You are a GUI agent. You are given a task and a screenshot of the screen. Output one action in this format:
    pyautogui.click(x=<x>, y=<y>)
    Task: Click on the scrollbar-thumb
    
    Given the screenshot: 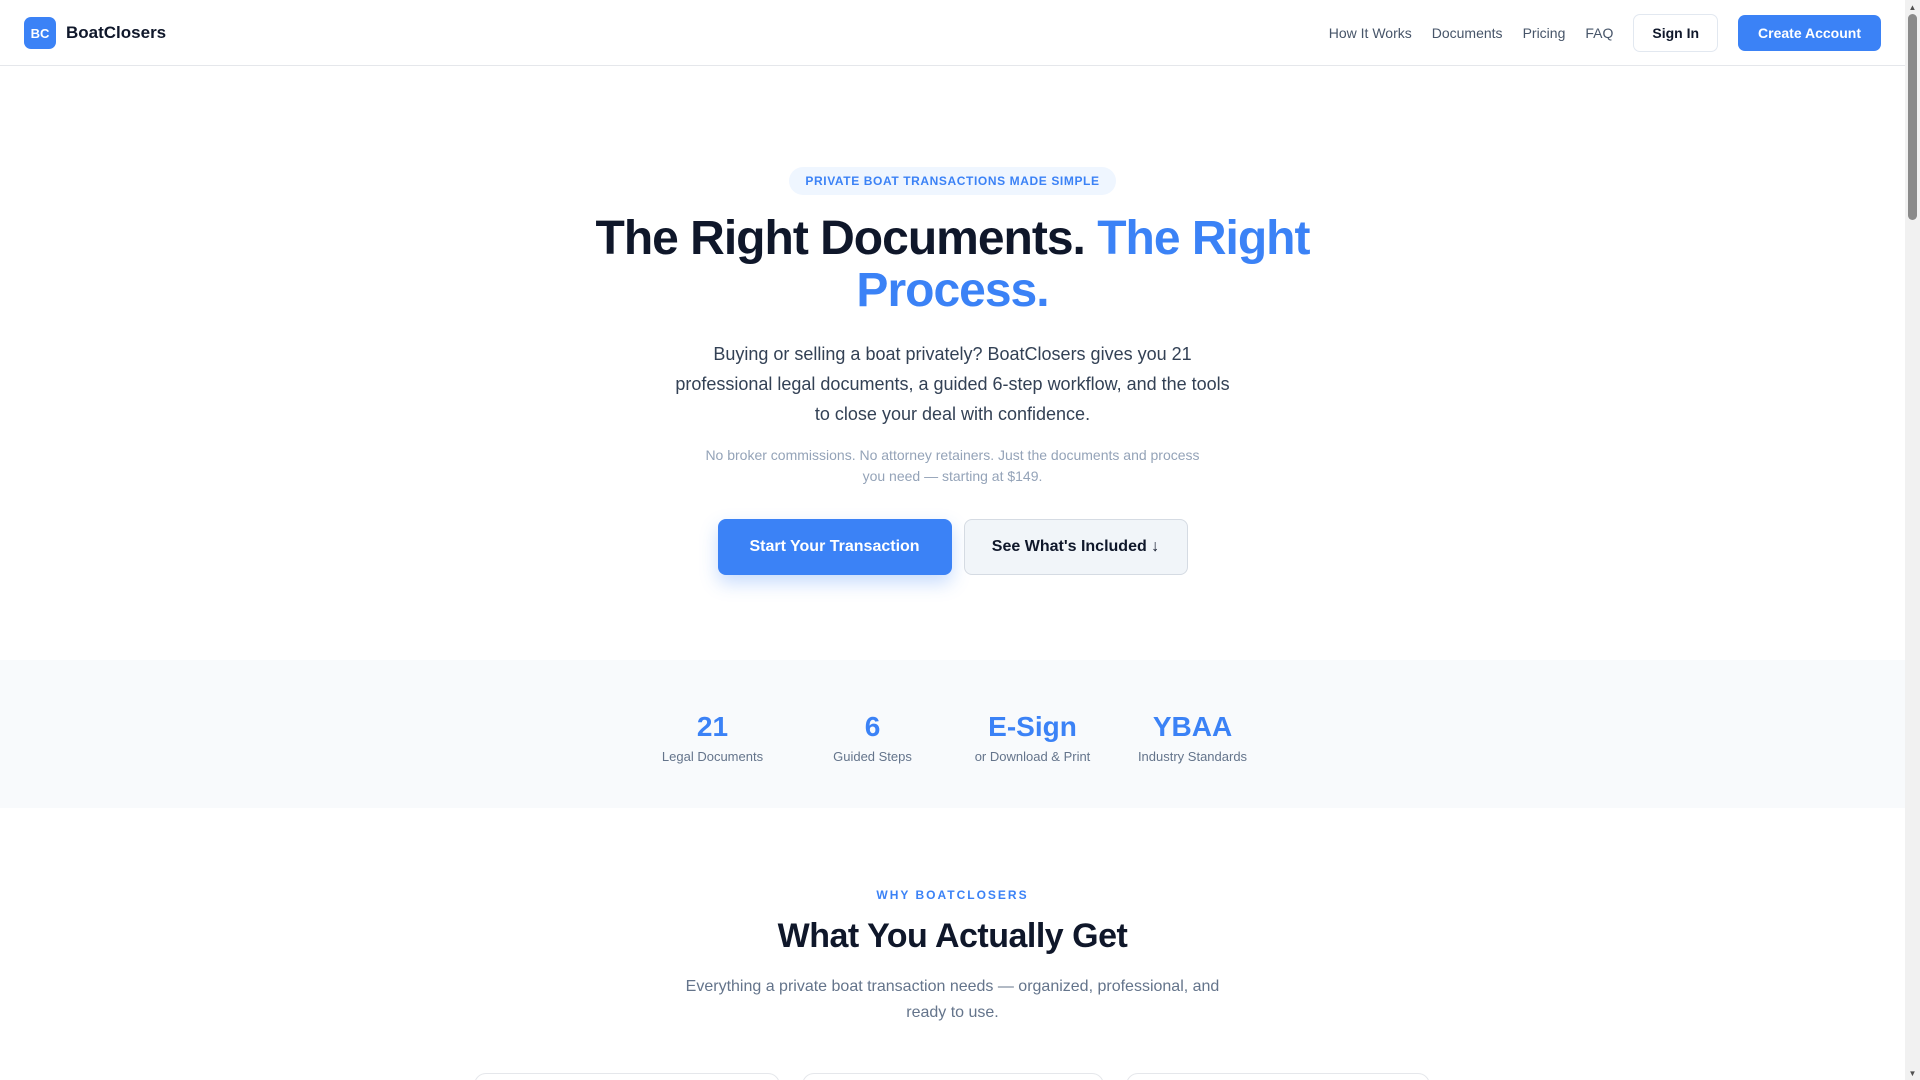 What is the action you would take?
    pyautogui.click(x=1912, y=117)
    